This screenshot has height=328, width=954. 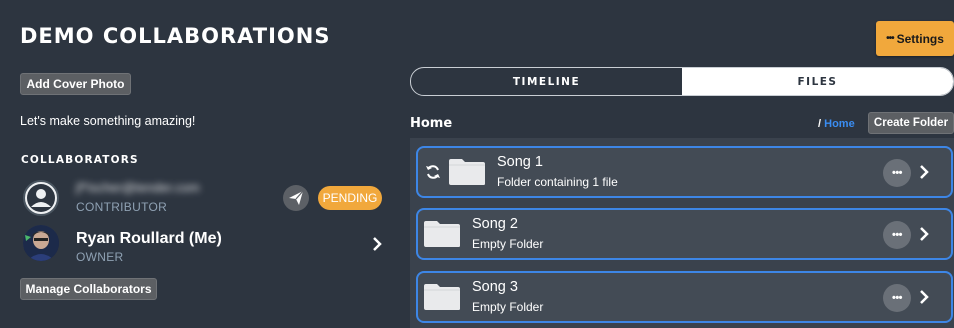 I want to click on paper-plane-icon, so click(x=296, y=197).